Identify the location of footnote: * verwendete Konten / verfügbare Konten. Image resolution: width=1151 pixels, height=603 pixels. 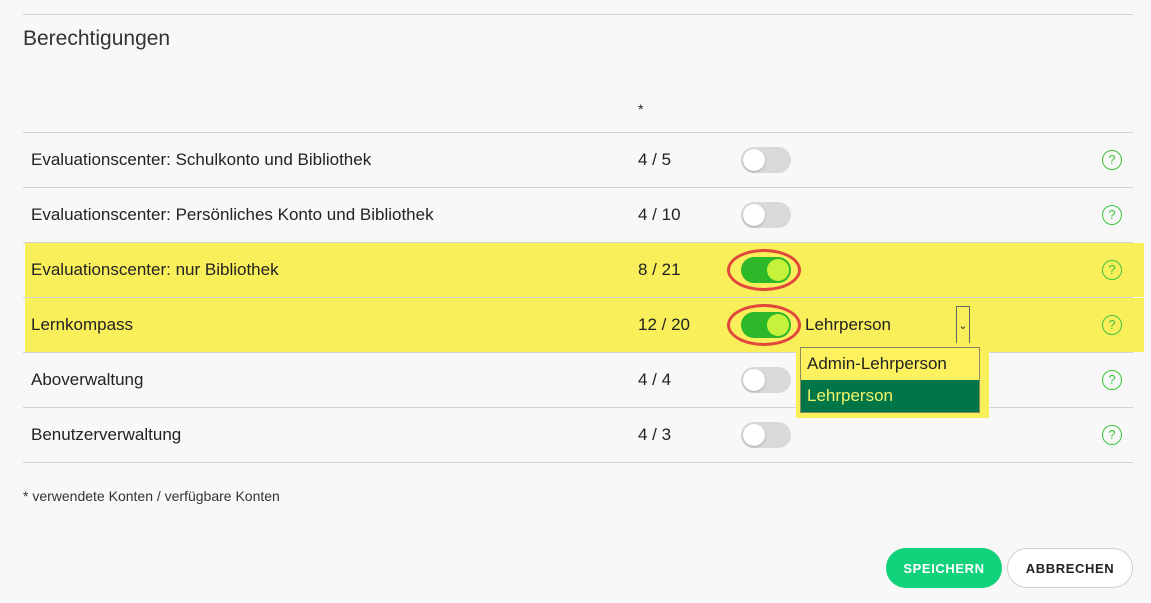
(151, 496).